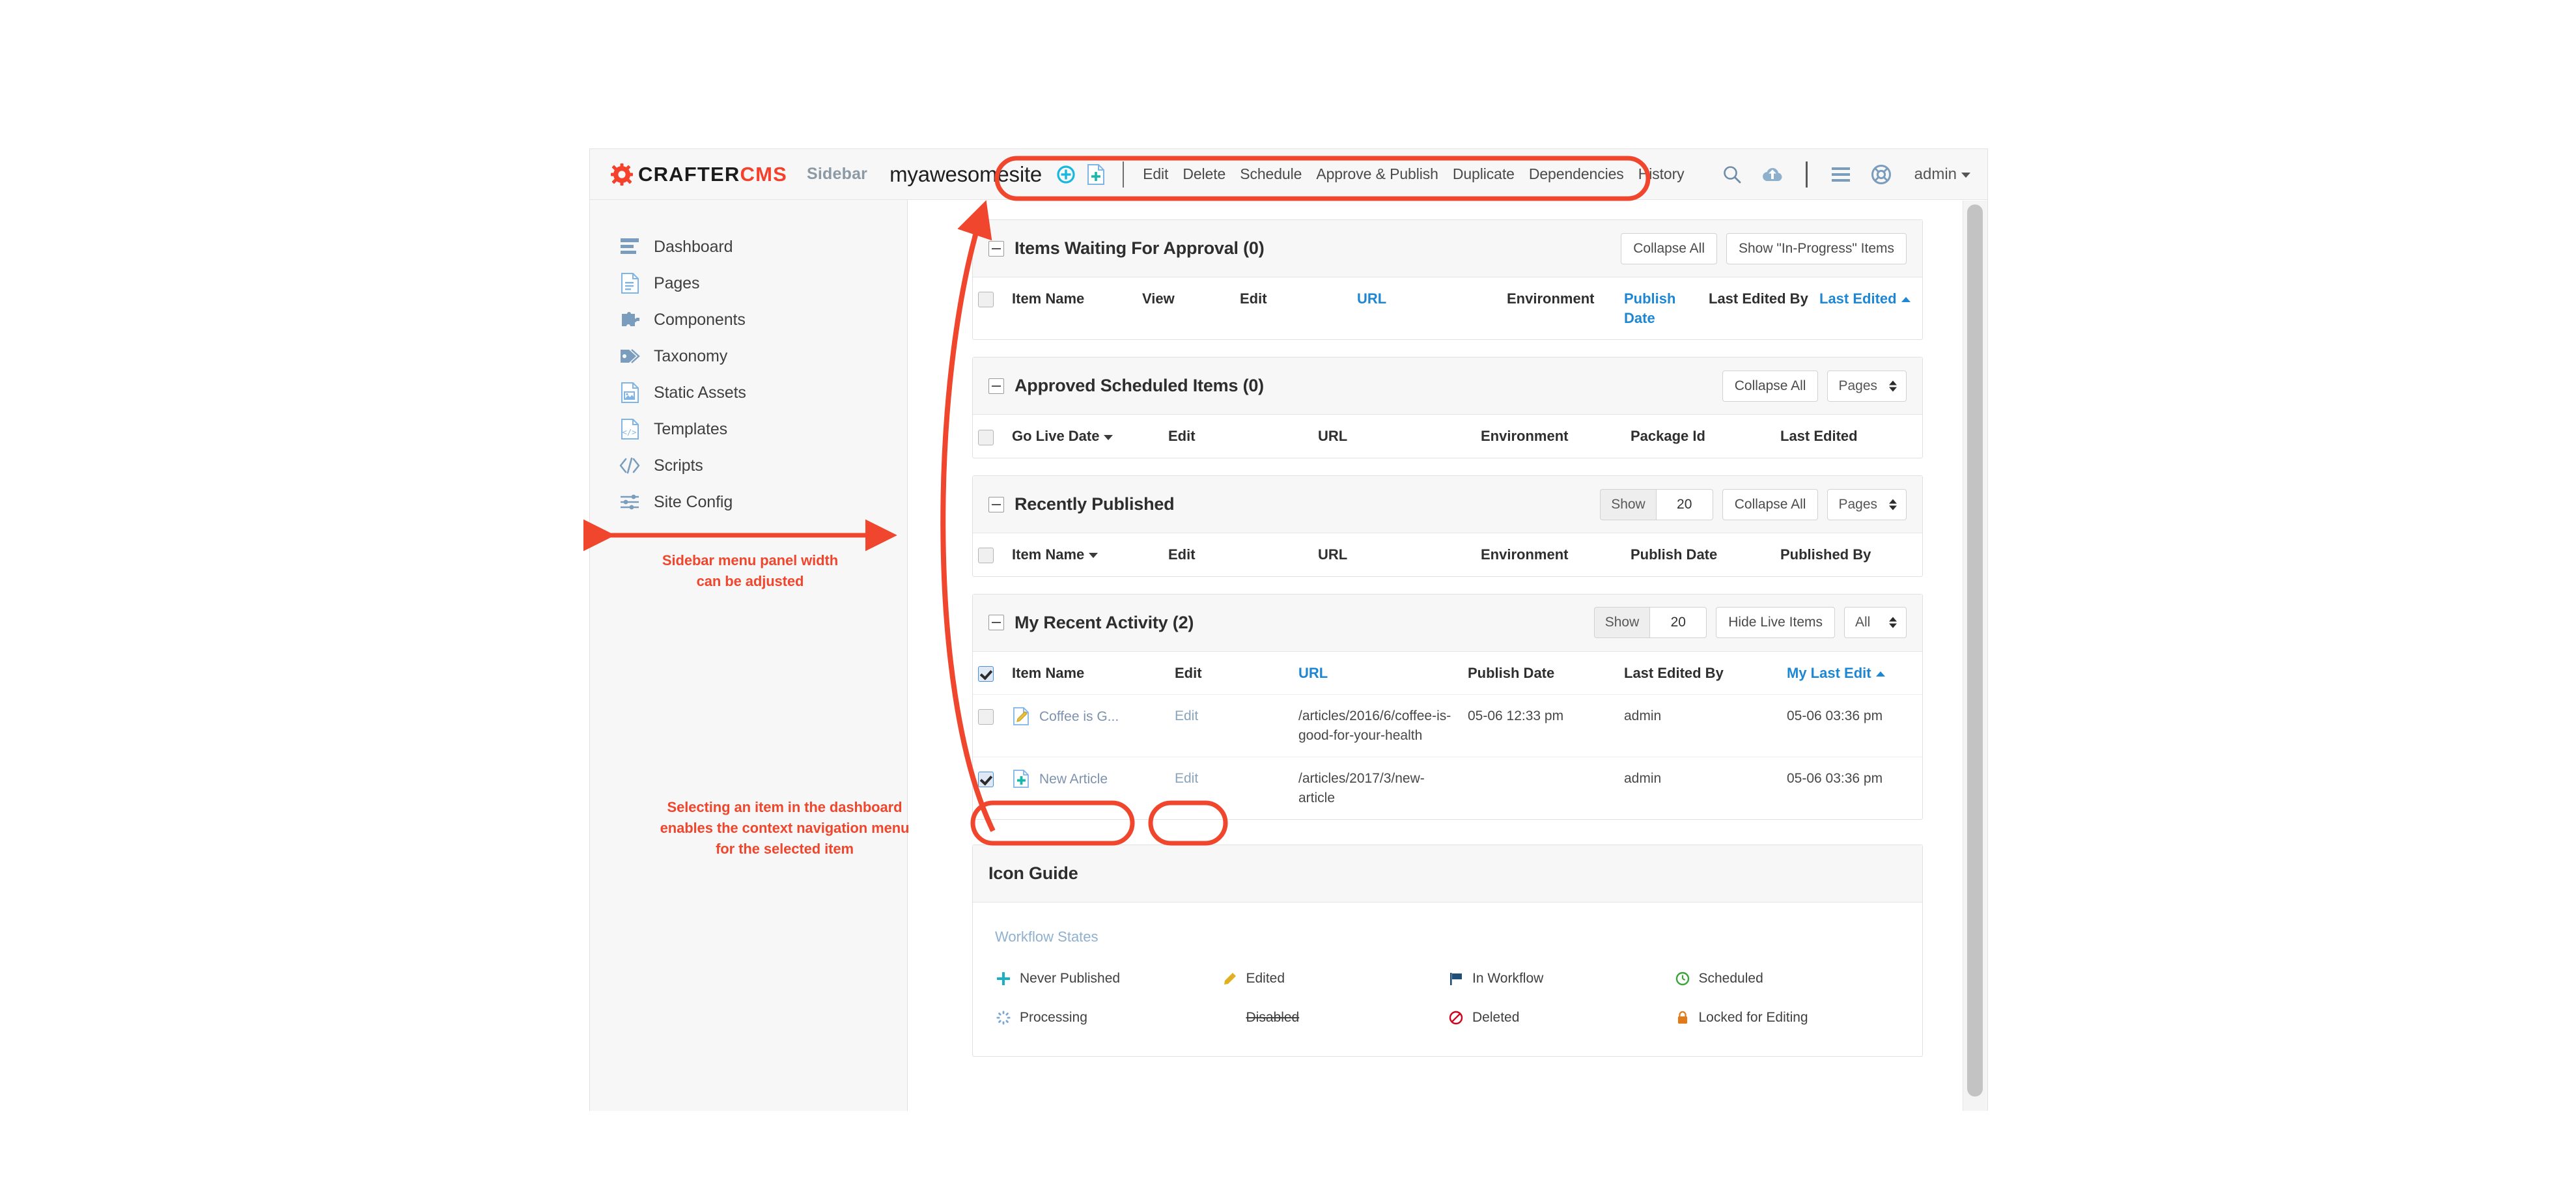 The image size is (2576, 1189). Describe the element at coordinates (1066, 174) in the screenshot. I see `target-plus-icon` at that location.